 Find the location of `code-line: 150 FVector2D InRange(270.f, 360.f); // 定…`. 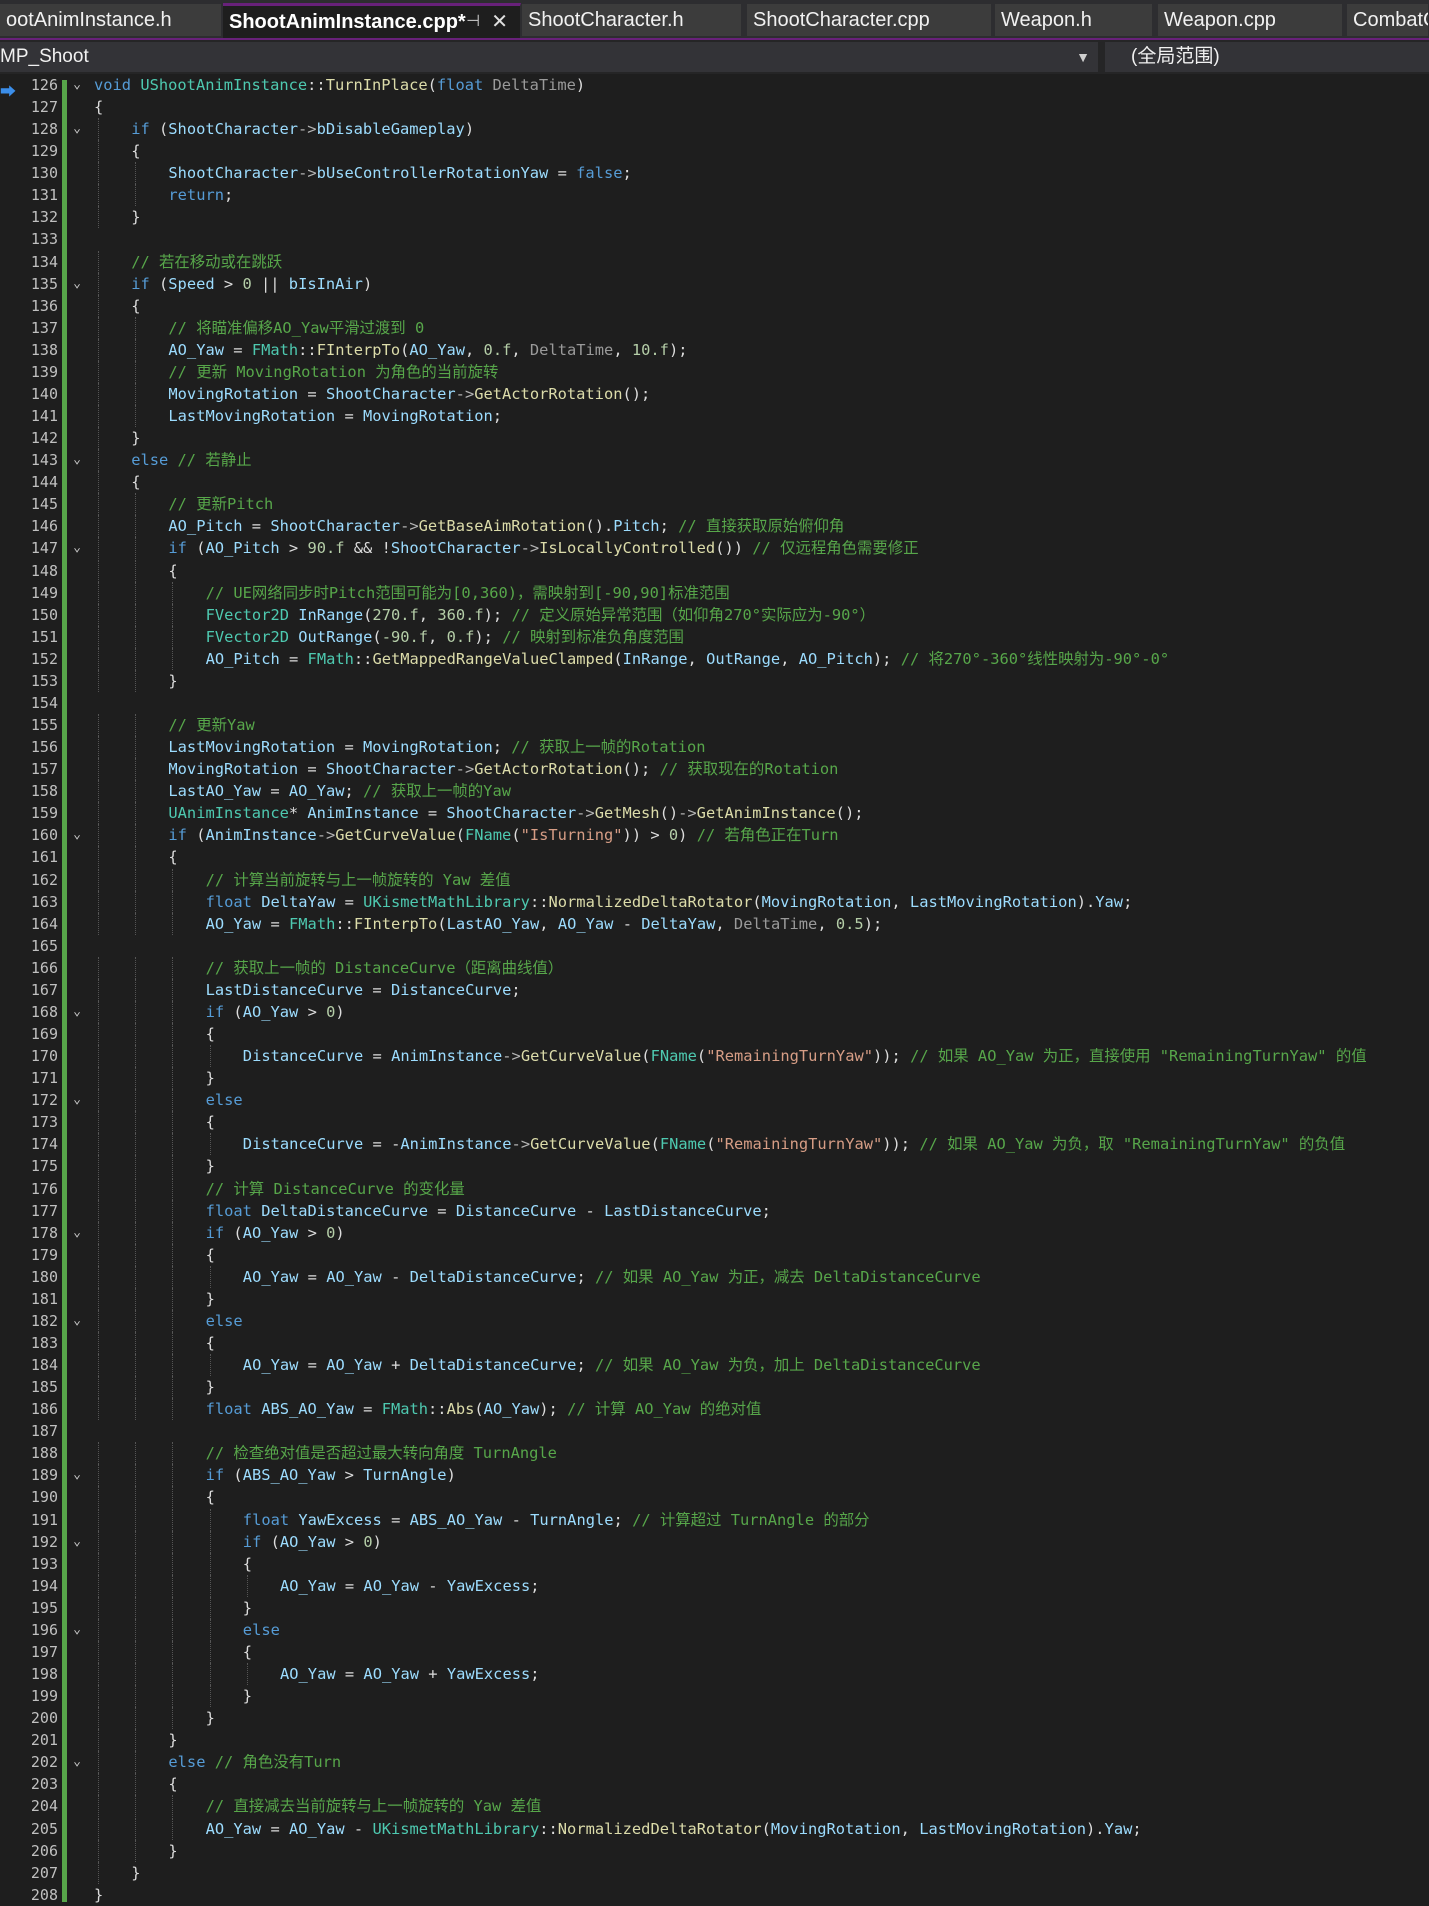

code-line: 150 FVector2D InRange(270.f, 360.f); // 定… is located at coordinates (714, 614).